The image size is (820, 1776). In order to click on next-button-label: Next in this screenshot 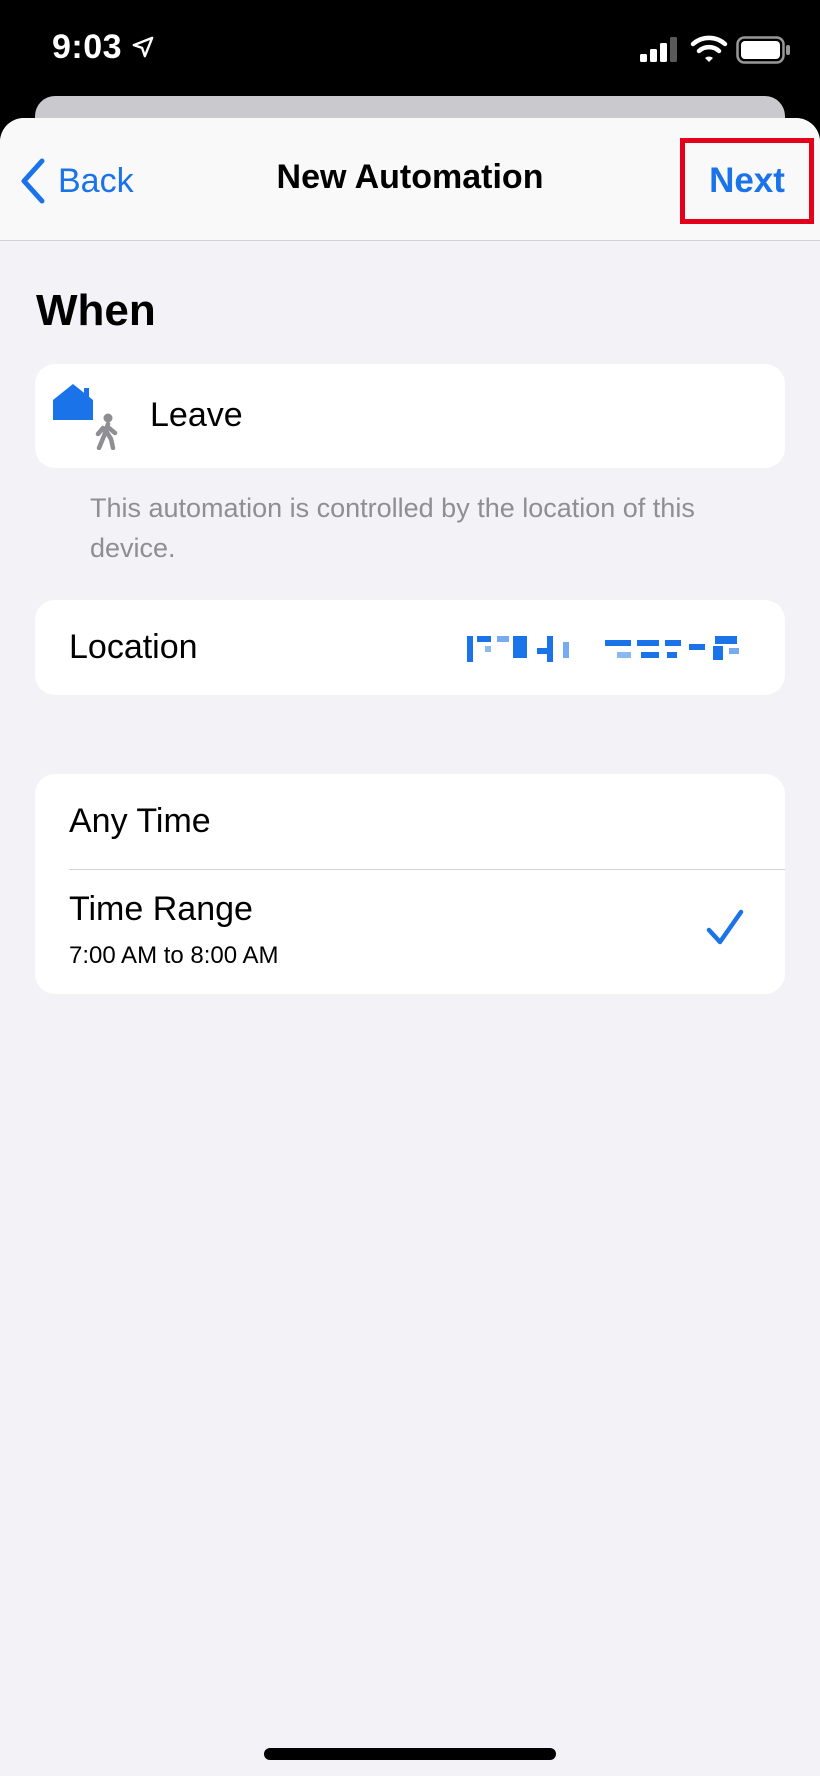, I will do `click(747, 180)`.